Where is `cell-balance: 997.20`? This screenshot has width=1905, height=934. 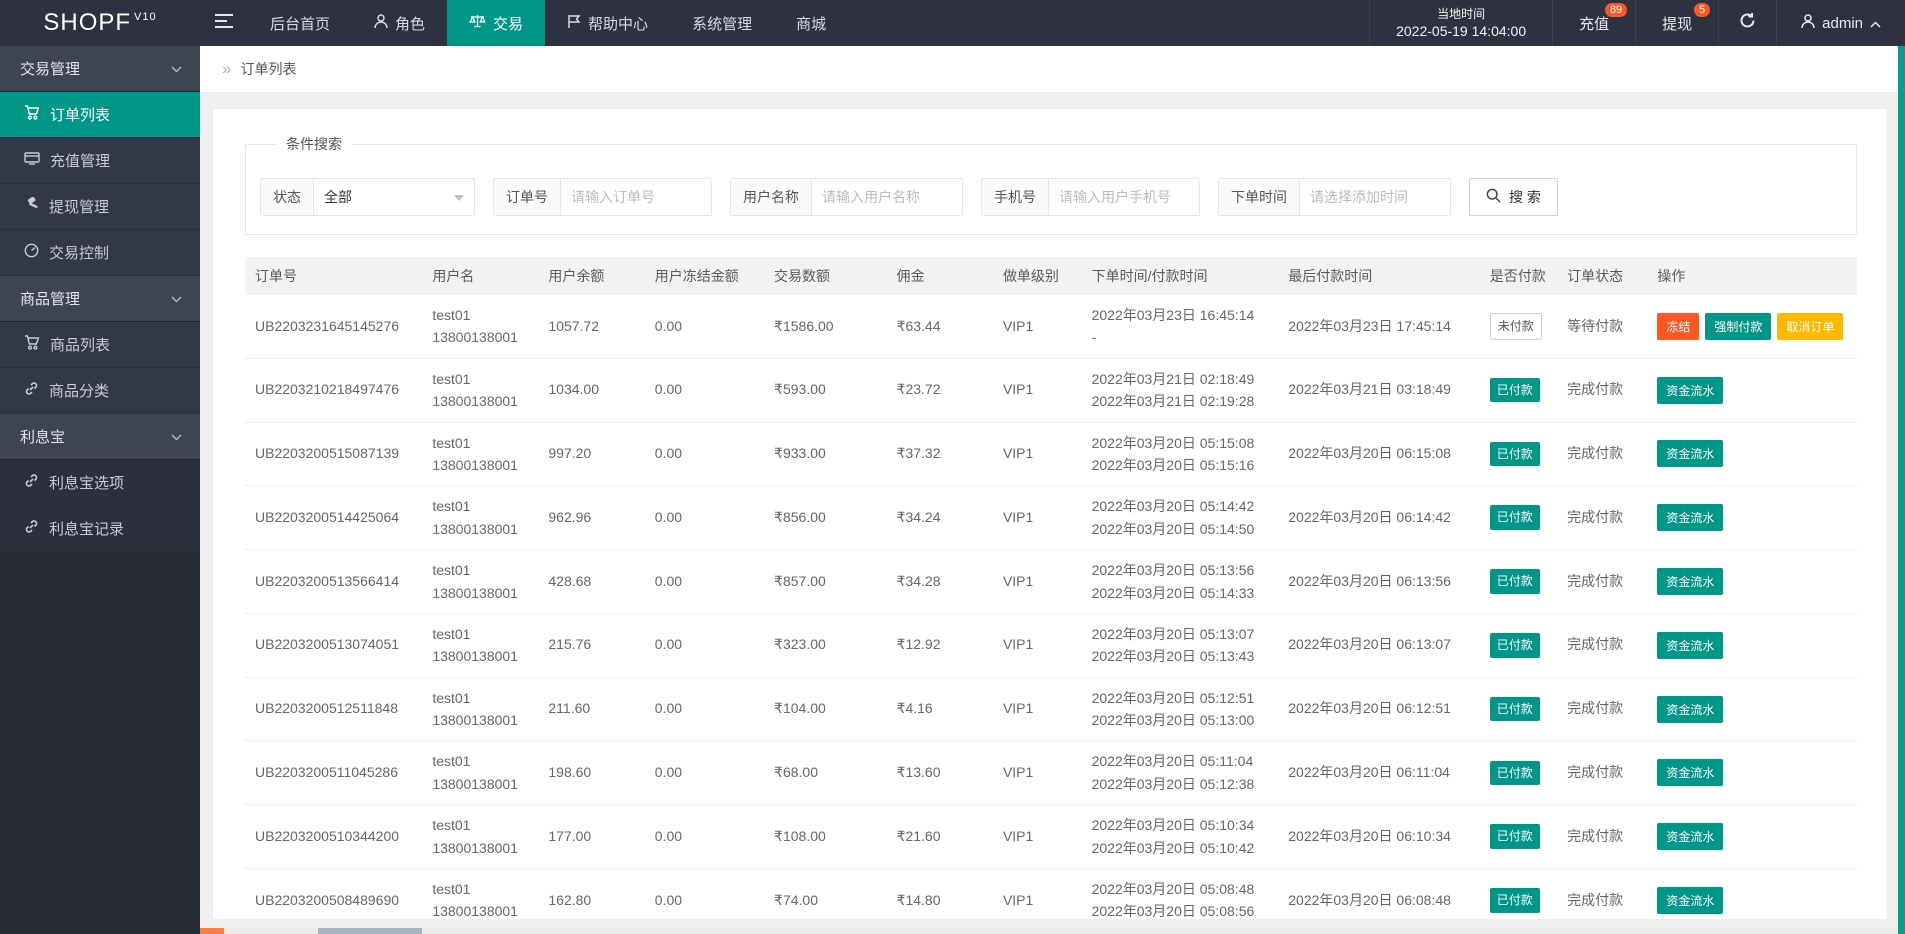
cell-balance: 997.20 is located at coordinates (591, 454).